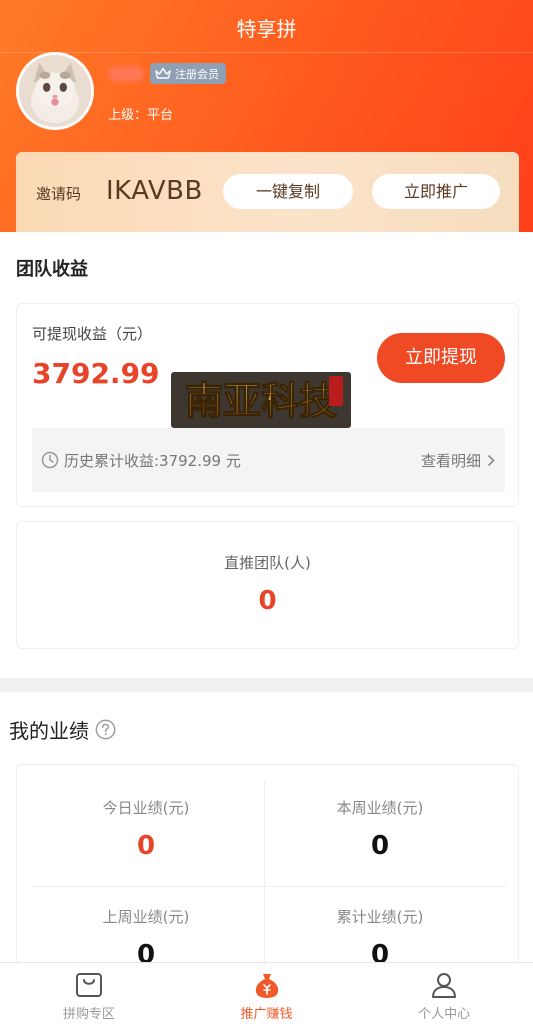  I want to click on invite-label: 邀请码, so click(59, 194).